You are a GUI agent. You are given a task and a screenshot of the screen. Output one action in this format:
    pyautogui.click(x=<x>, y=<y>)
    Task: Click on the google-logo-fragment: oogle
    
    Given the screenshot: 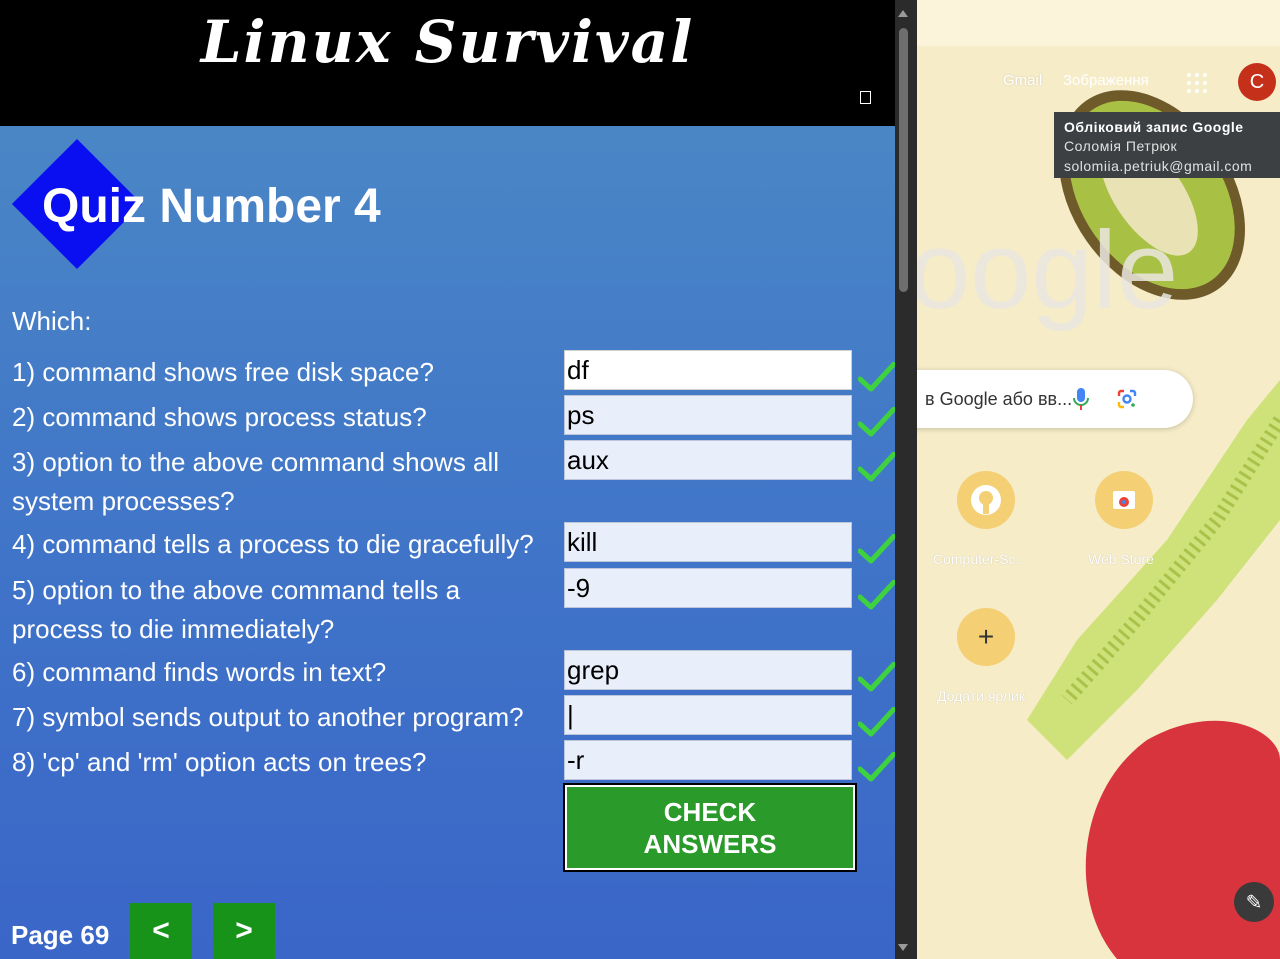 What is the action you would take?
    pyautogui.click(x=1047, y=270)
    